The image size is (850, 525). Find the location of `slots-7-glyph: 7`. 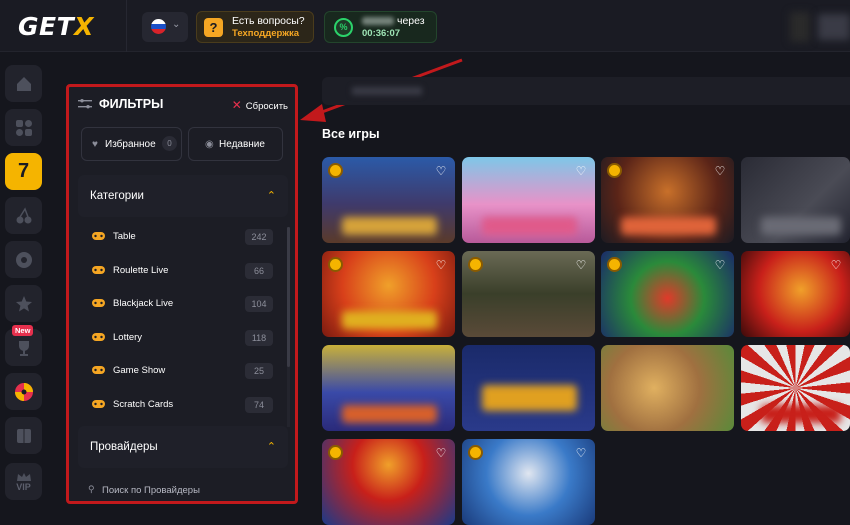

slots-7-glyph: 7 is located at coordinates (23, 171).